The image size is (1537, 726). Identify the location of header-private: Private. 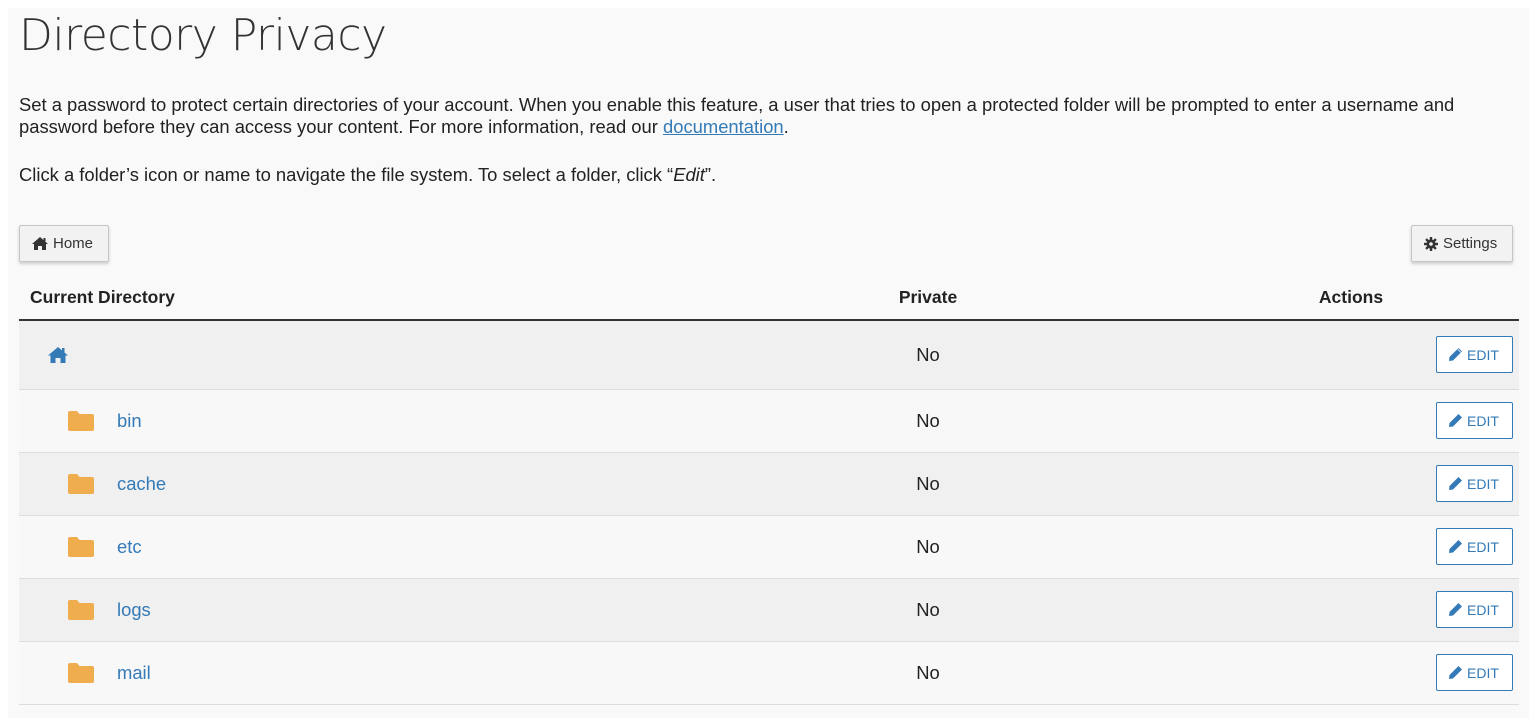
(1059, 298).